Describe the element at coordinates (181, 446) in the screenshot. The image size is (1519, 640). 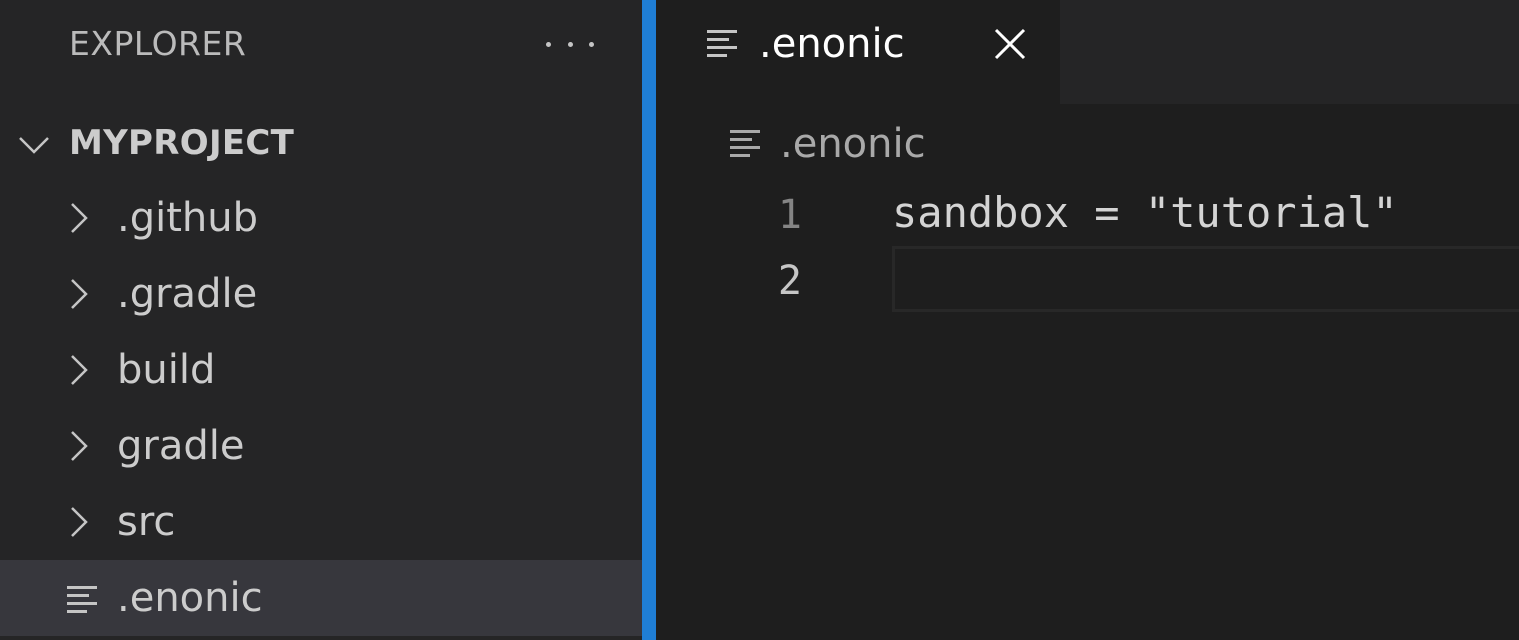
I see `tree-item-label: gradle` at that location.